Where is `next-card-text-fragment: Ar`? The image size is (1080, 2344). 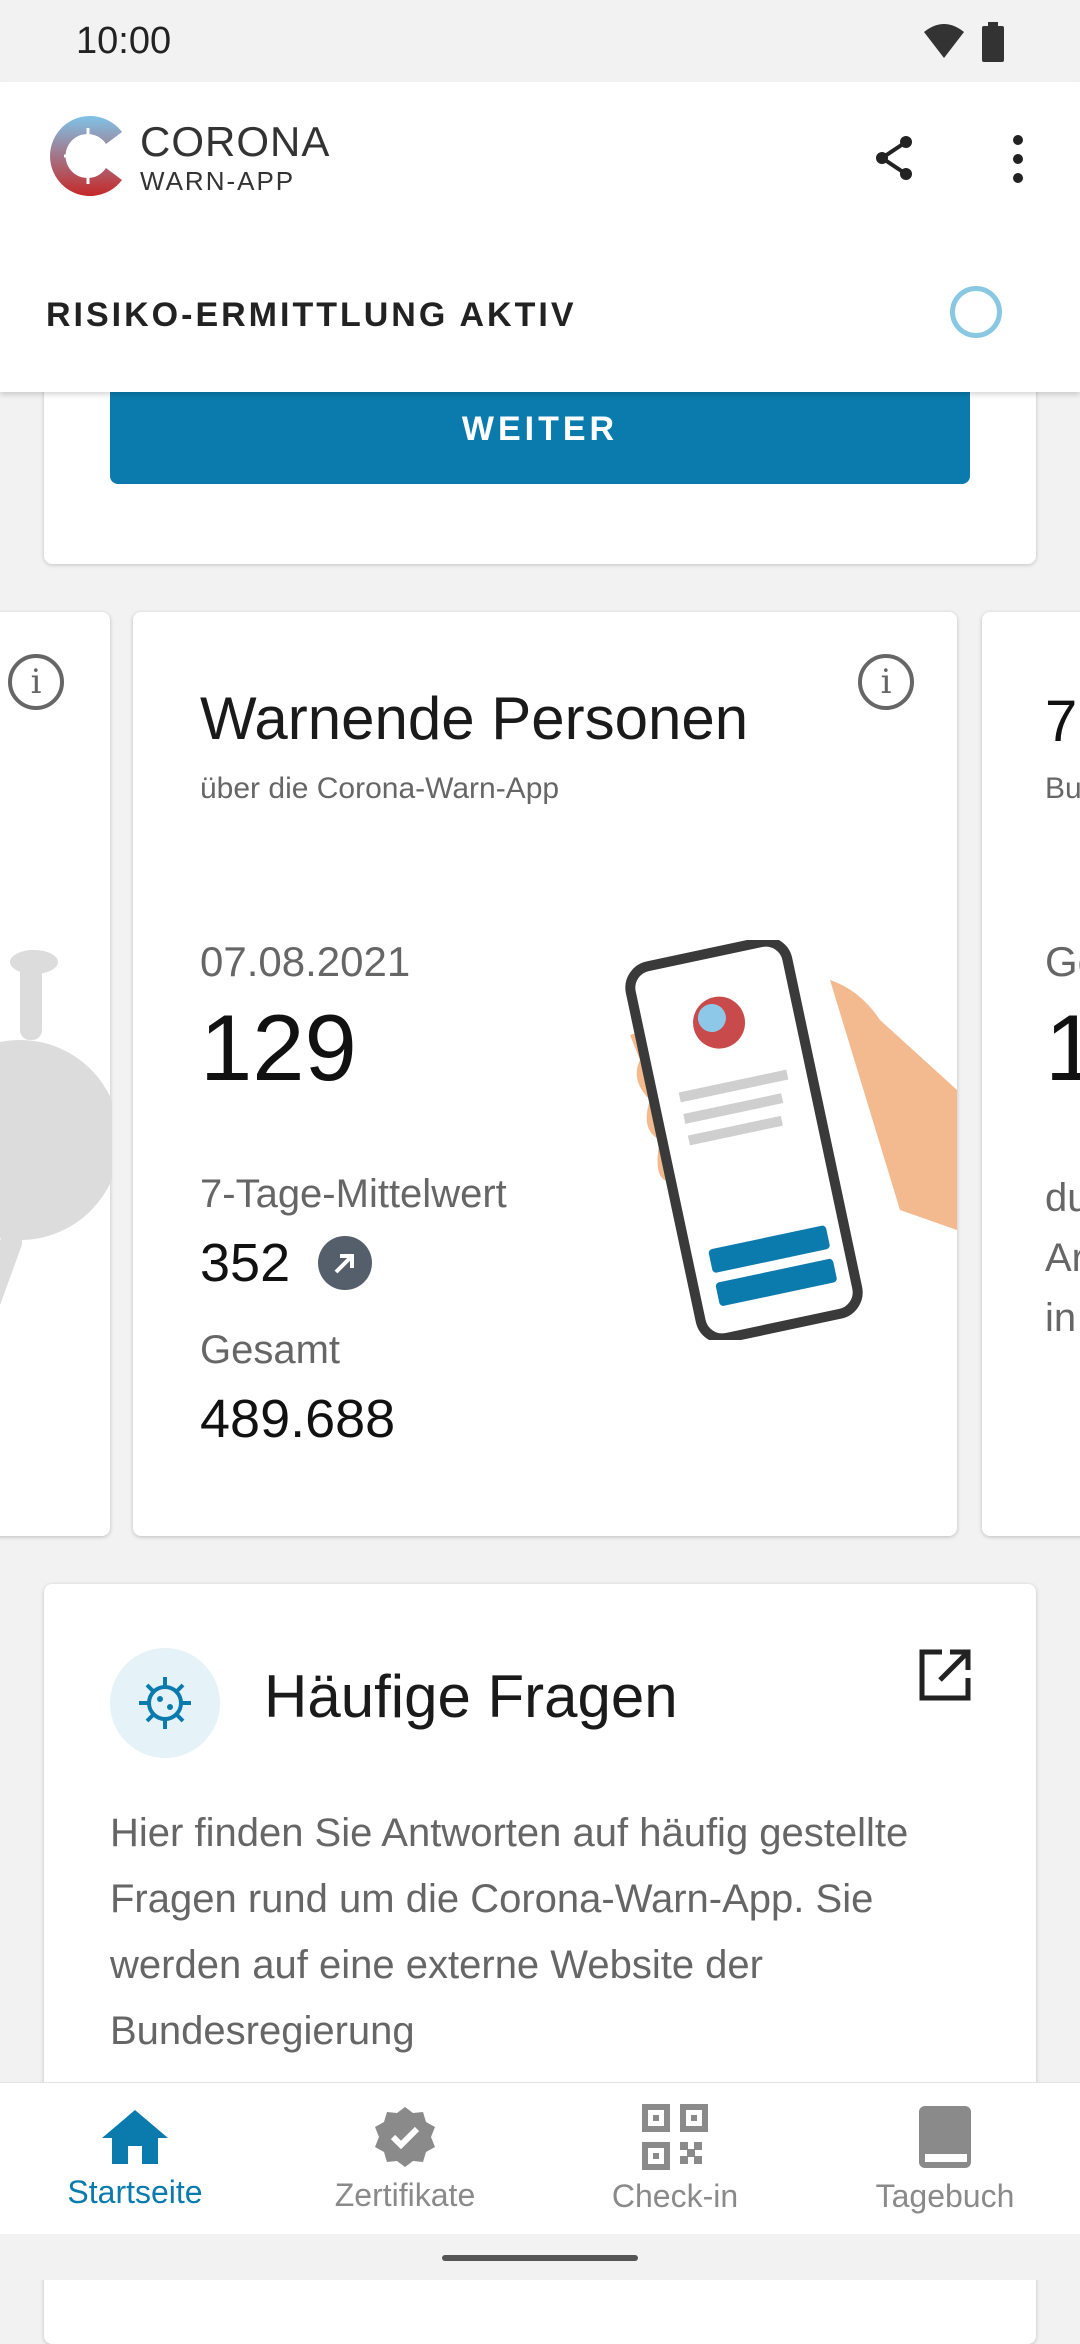 next-card-text-fragment: Ar is located at coordinates (1062, 1258).